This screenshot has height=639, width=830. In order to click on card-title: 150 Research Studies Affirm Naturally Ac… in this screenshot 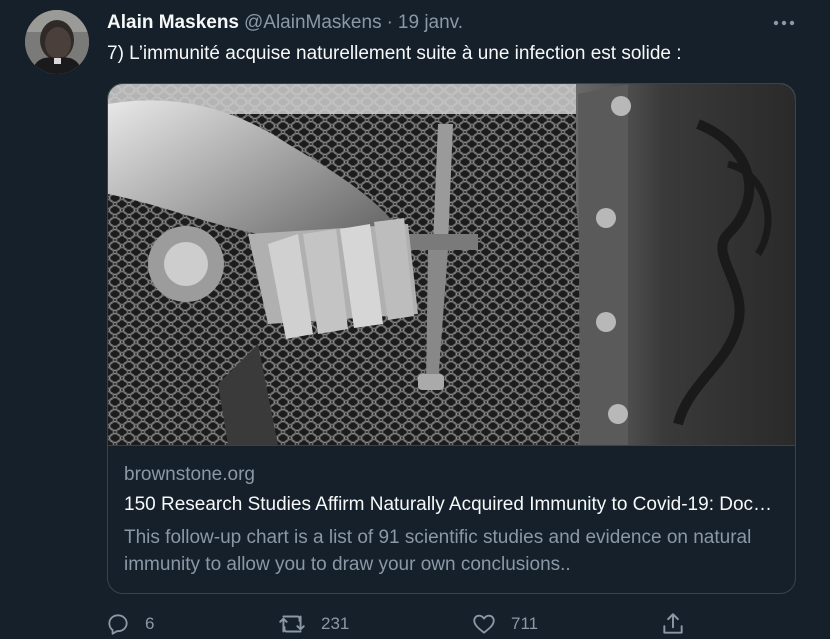, I will do `click(449, 504)`.